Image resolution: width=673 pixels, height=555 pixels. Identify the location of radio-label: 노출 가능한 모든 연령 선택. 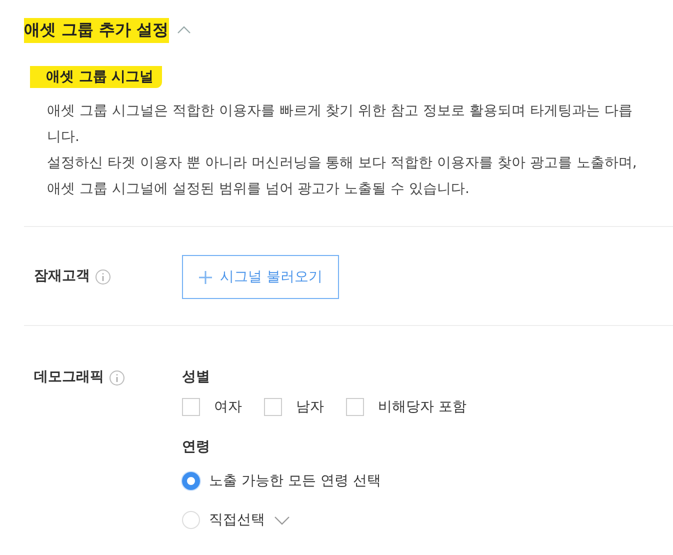
(295, 481).